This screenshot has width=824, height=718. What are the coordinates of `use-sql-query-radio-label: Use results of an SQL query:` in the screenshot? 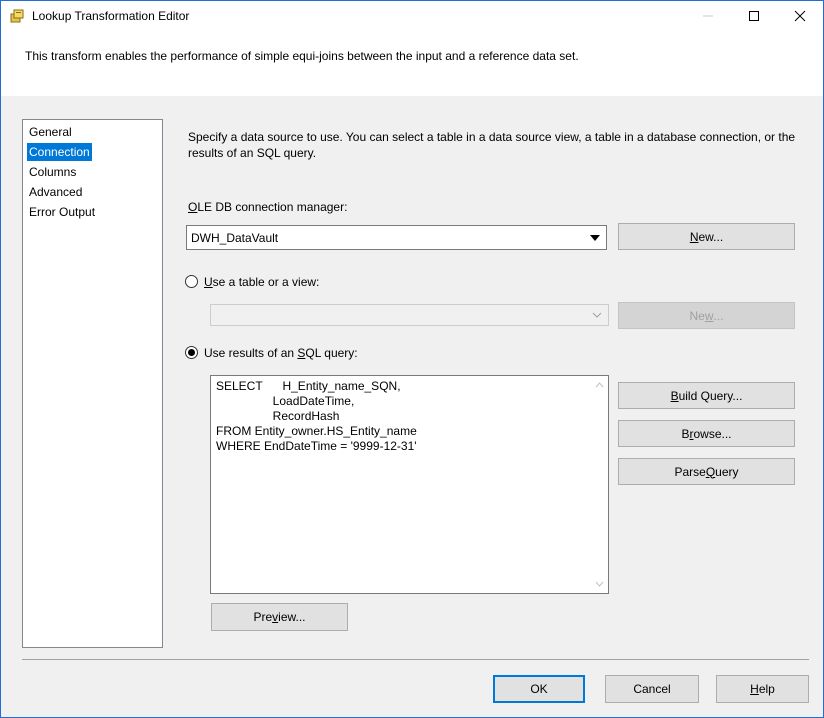 It's located at (281, 353).